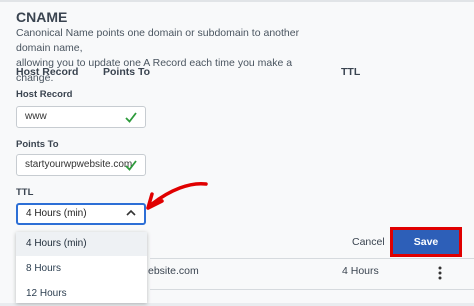 The width and height of the screenshot is (474, 306). Describe the element at coordinates (44, 94) in the screenshot. I see `host-record-label: Host Record` at that location.